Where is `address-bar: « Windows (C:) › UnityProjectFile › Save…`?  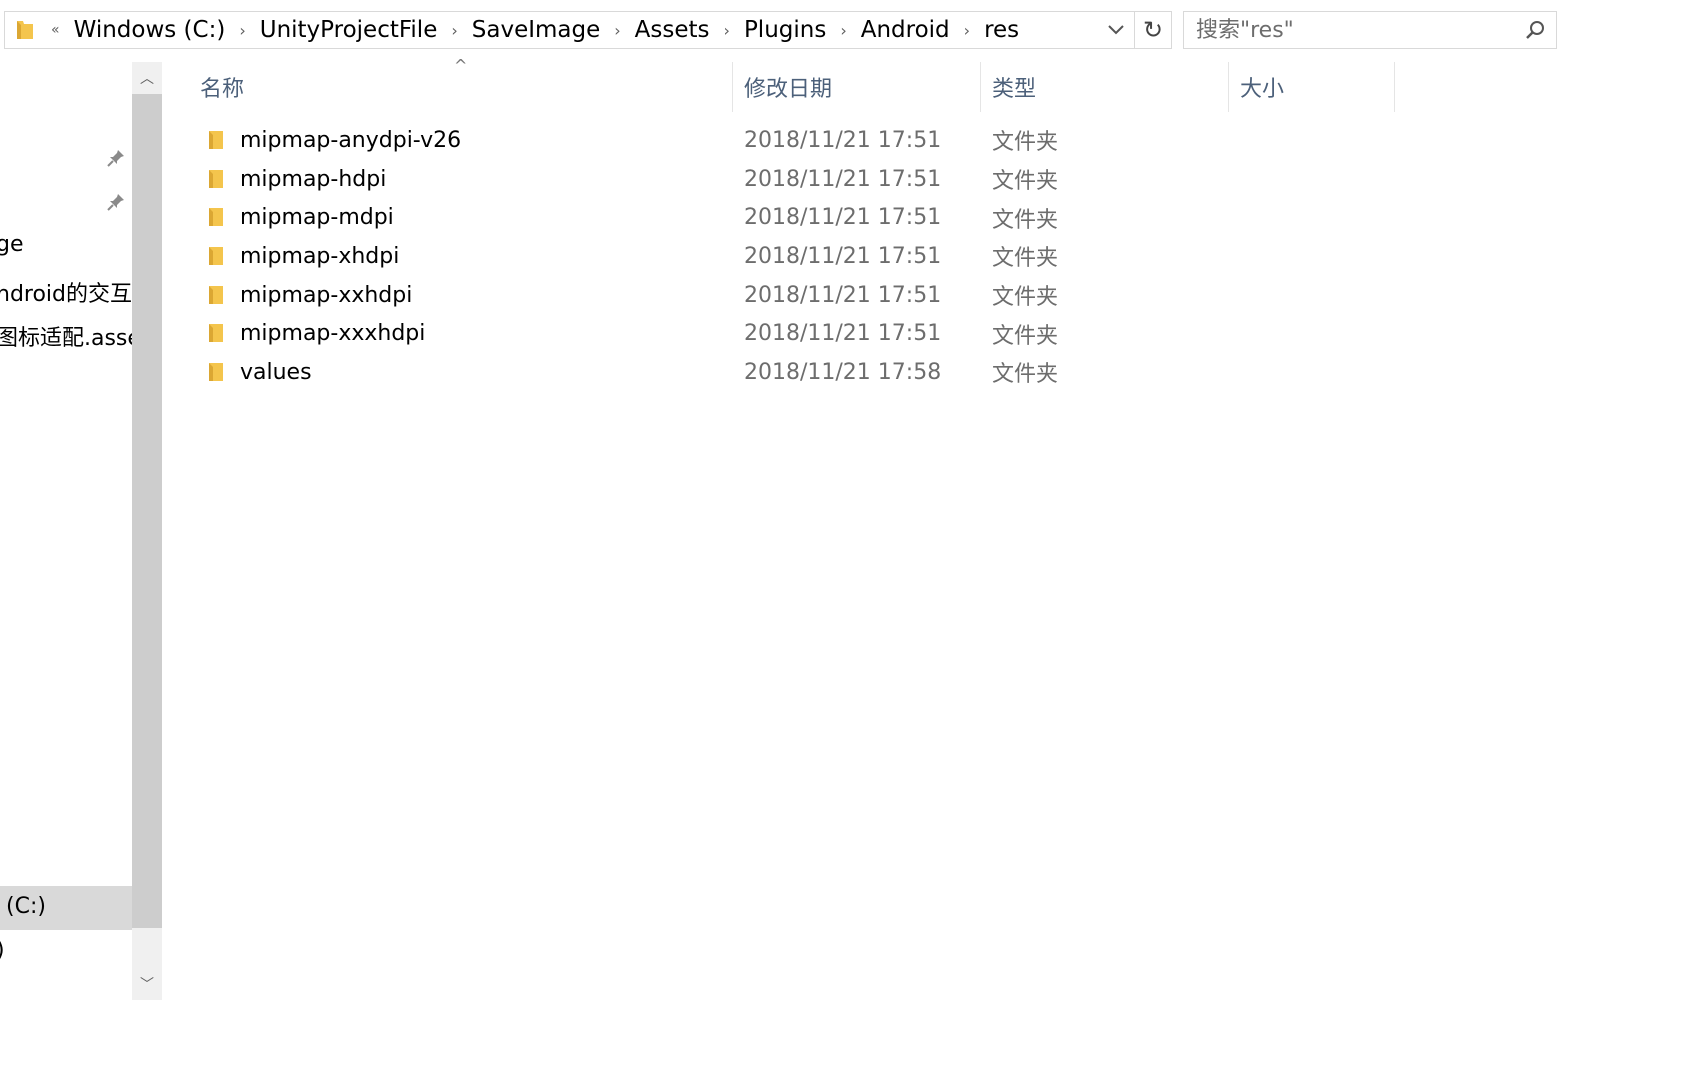
address-bar: « Windows (C:) › UnityProjectFile › Save… is located at coordinates (588, 30).